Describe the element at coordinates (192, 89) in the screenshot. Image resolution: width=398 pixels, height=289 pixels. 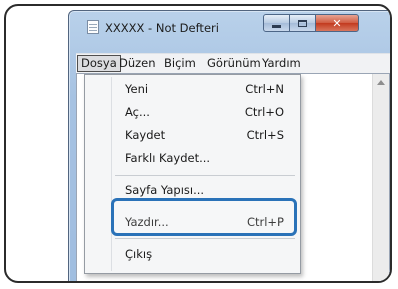
I see `menu-item-yeni: Yeni Ctrl+N` at that location.